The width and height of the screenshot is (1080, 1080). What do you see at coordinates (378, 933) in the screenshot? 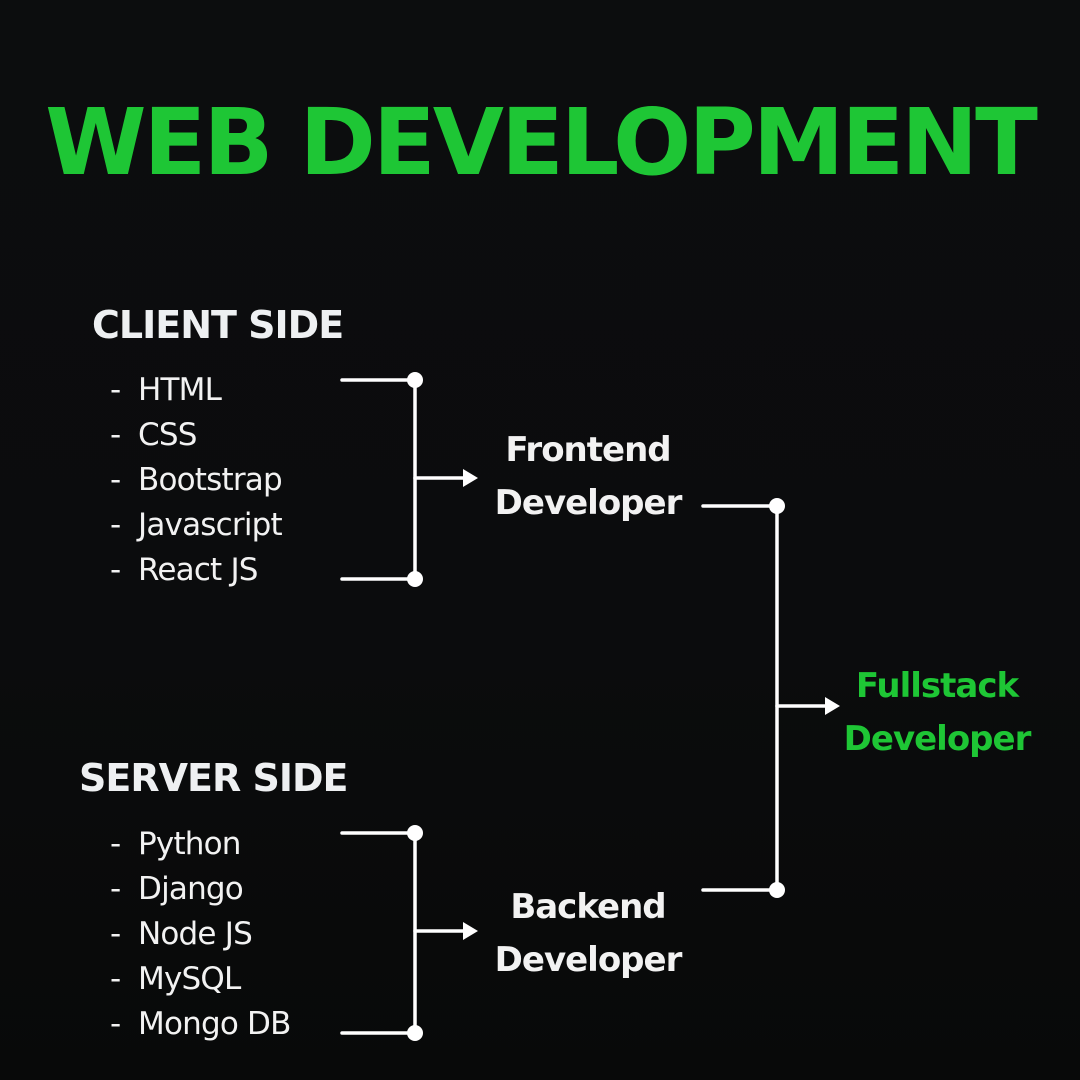
I see `server-bracket` at bounding box center [378, 933].